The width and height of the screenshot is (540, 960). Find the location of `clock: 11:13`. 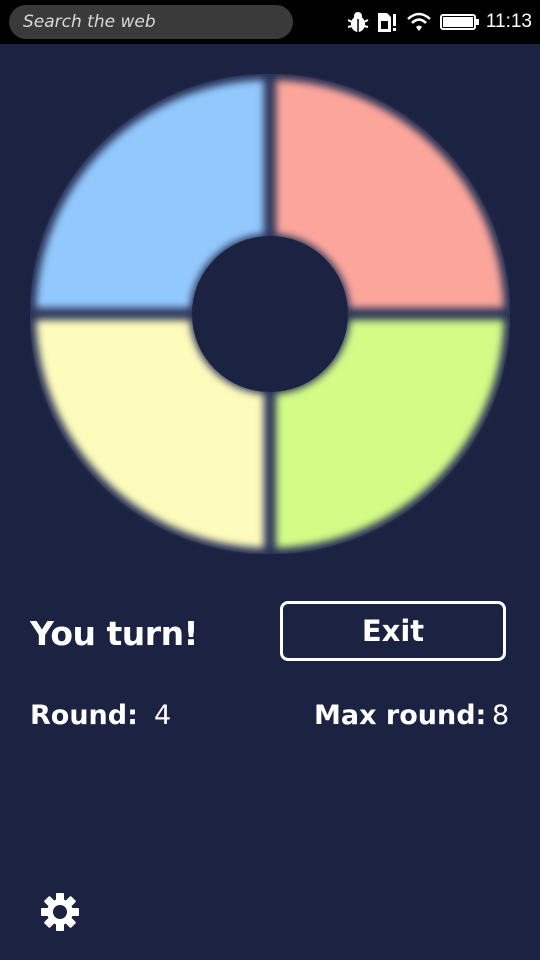

clock: 11:13 is located at coordinates (508, 21).